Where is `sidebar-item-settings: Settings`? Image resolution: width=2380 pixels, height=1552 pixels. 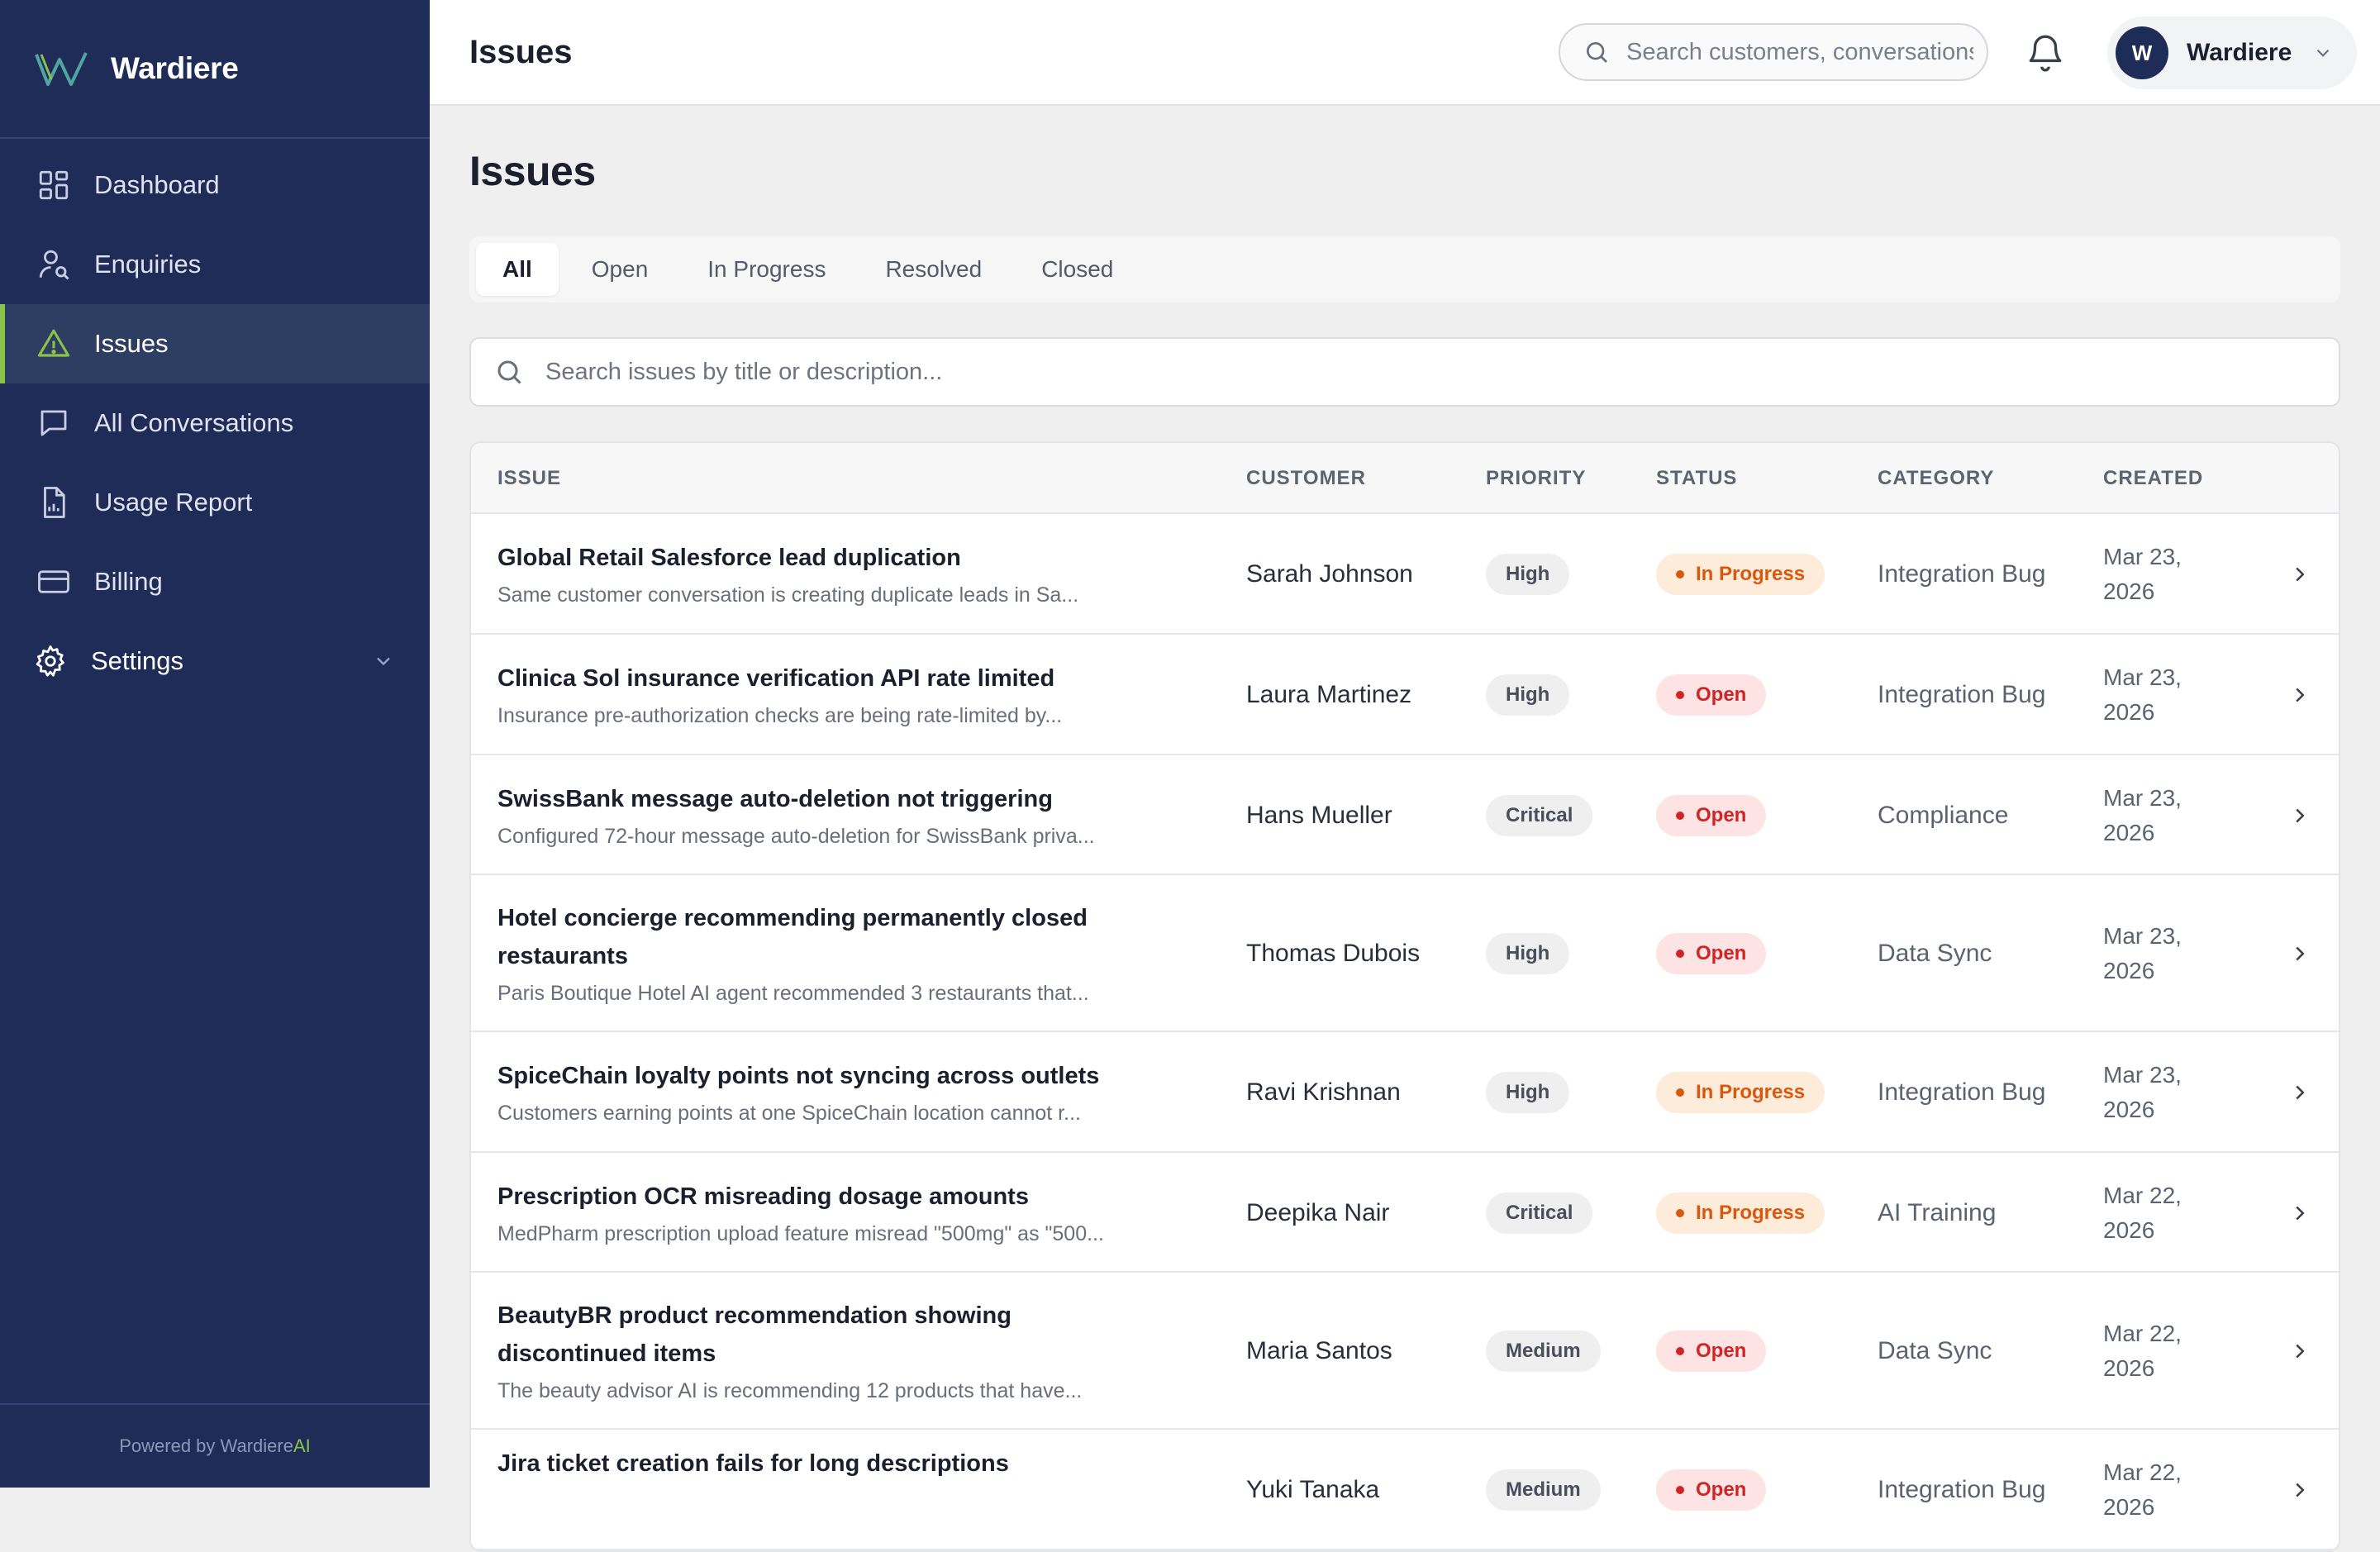 sidebar-item-settings: Settings is located at coordinates (215, 661).